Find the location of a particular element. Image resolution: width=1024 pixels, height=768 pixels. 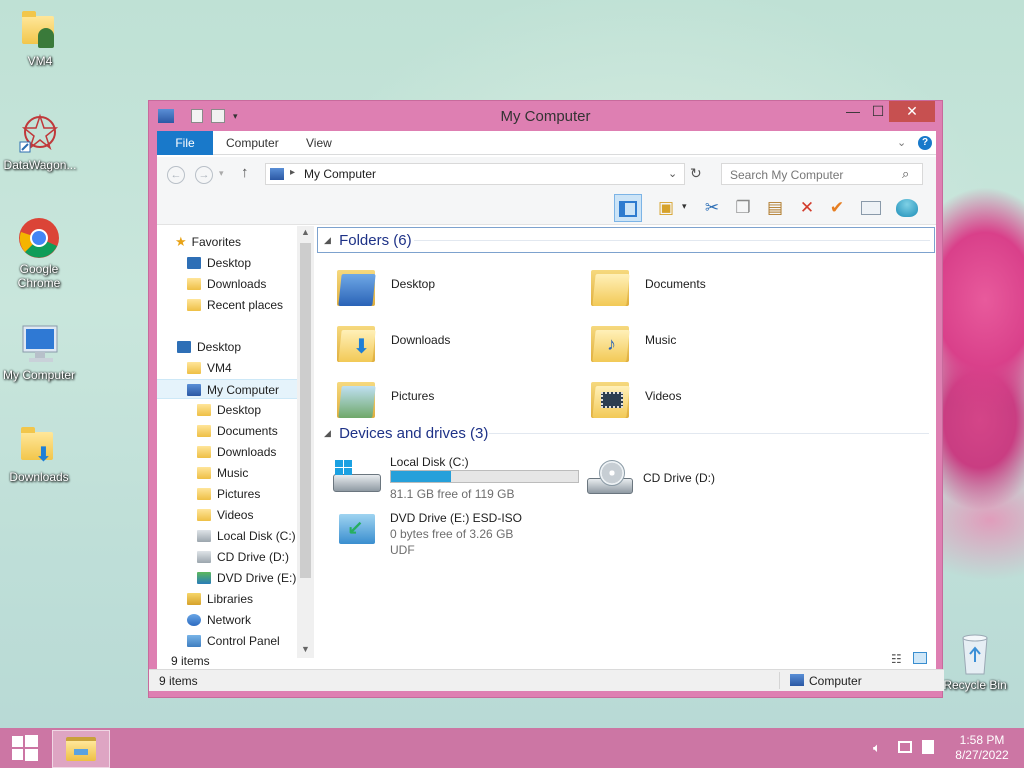

group-divider is located at coordinates (709, 433).